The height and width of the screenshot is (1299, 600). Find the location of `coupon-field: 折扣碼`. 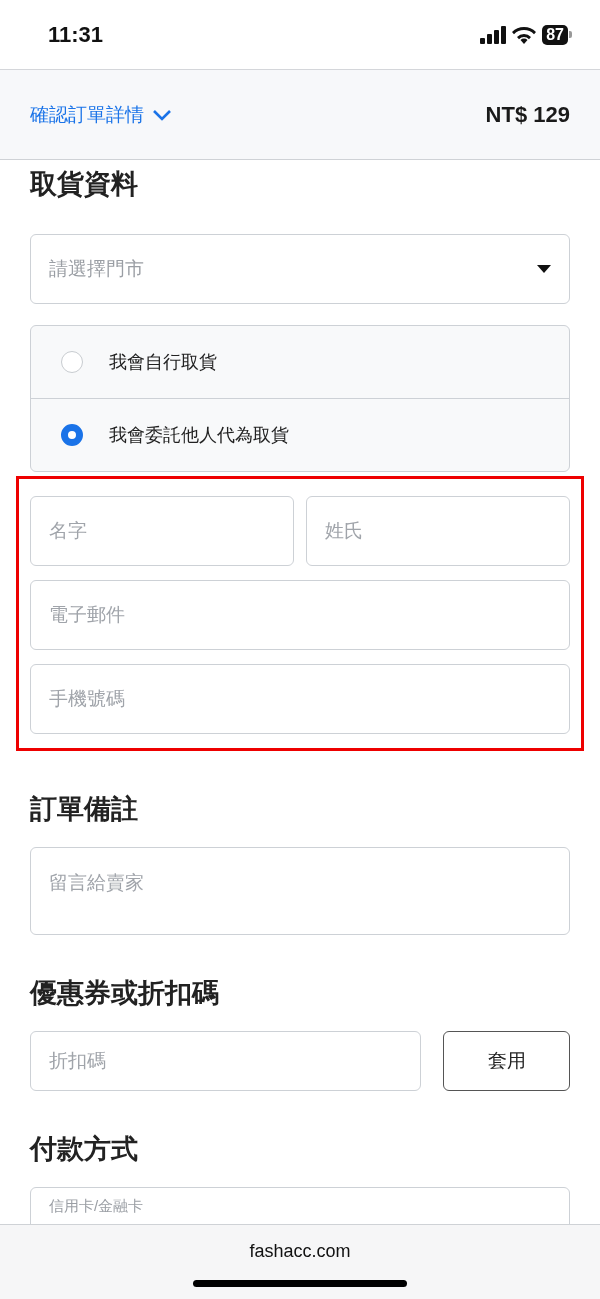

coupon-field: 折扣碼 is located at coordinates (225, 1061).